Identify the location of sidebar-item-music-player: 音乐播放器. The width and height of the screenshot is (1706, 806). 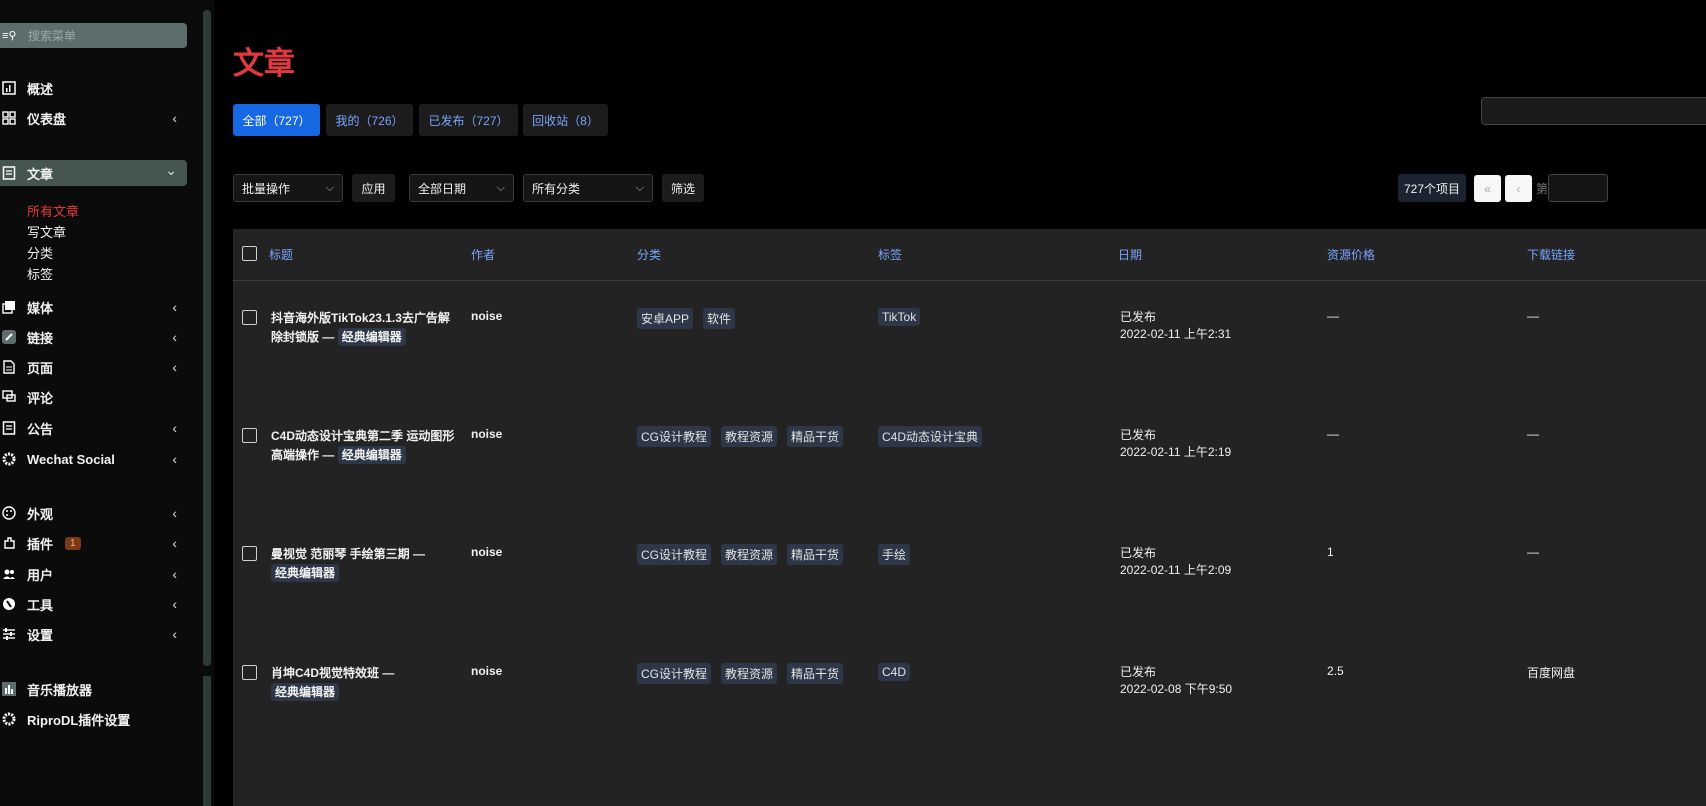
(93, 689).